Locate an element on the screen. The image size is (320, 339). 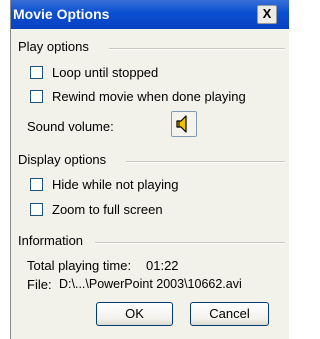
sound-volume-label: Sound volume: is located at coordinates (70, 126).